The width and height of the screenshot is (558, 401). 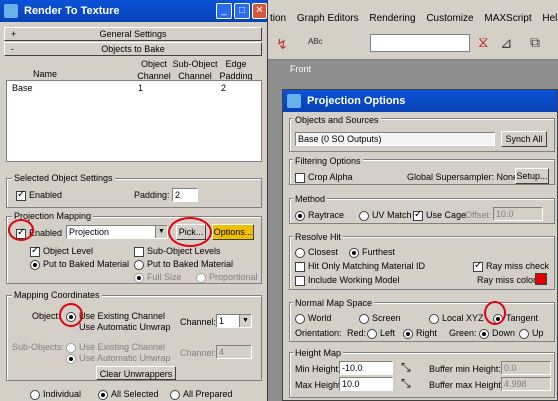 What do you see at coordinates (395, 139) in the screenshot?
I see `source-list: Base (0 SO Outputs)` at bounding box center [395, 139].